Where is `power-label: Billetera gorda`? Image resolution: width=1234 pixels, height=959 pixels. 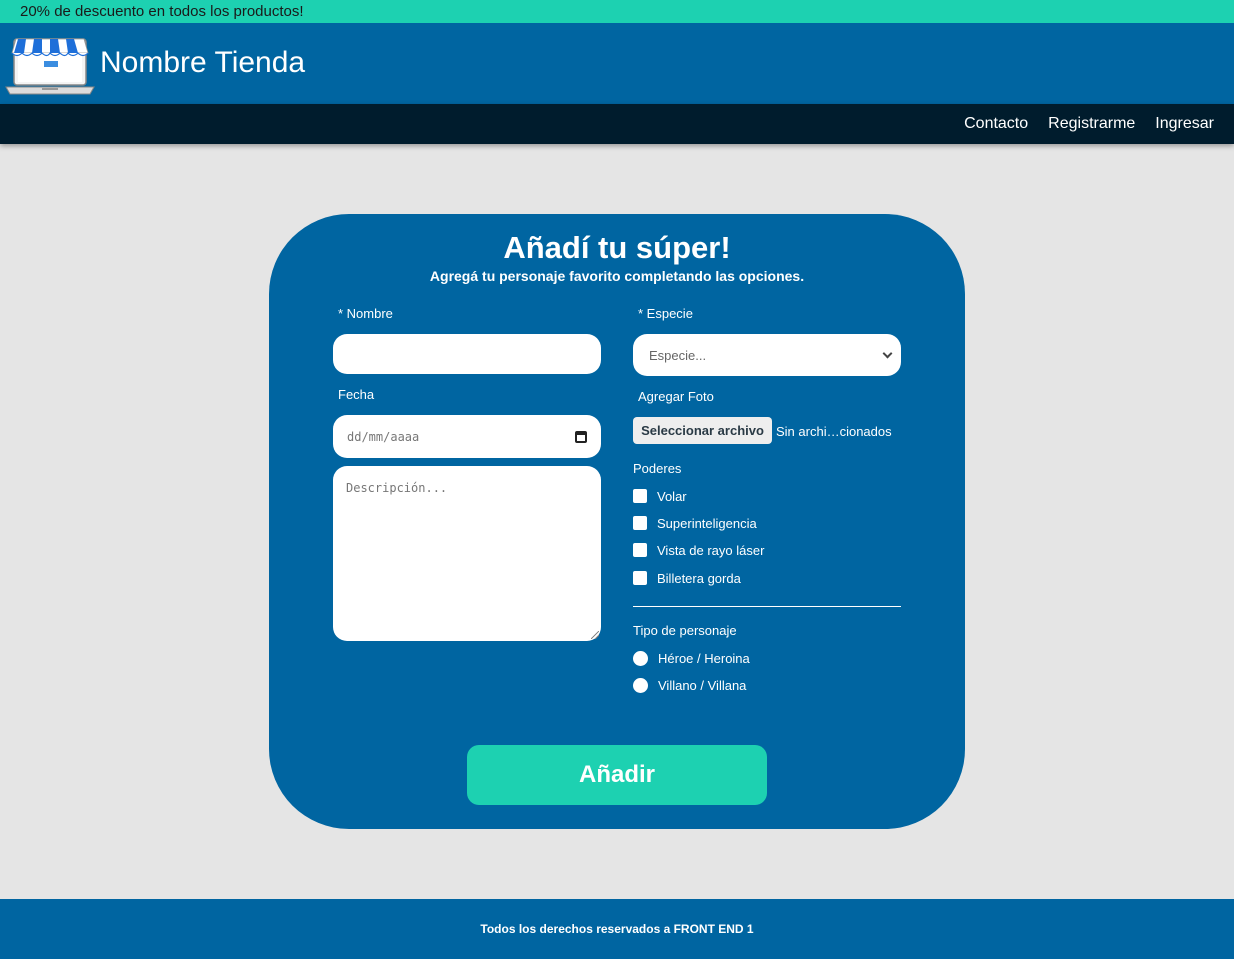 power-label: Billetera gorda is located at coordinates (699, 578).